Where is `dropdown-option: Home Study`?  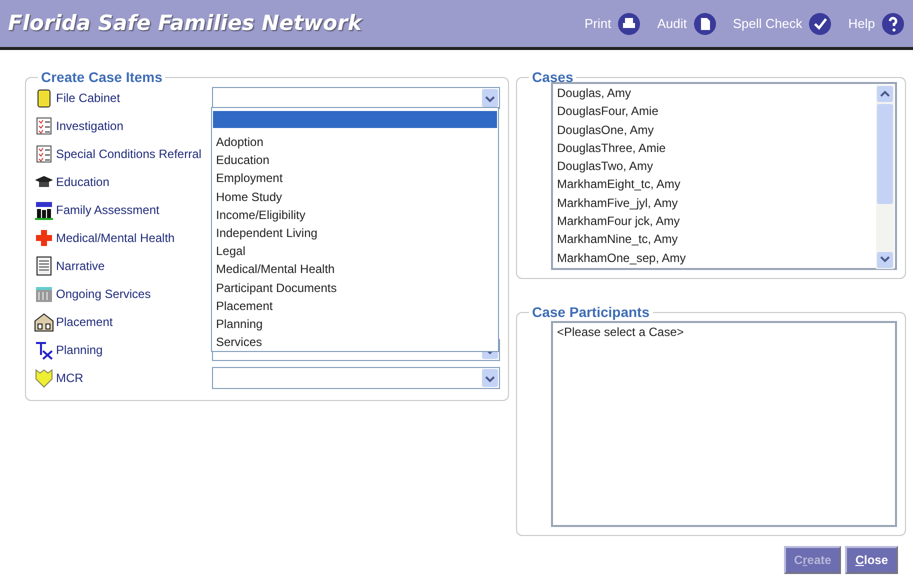 dropdown-option: Home Study is located at coordinates (355, 197).